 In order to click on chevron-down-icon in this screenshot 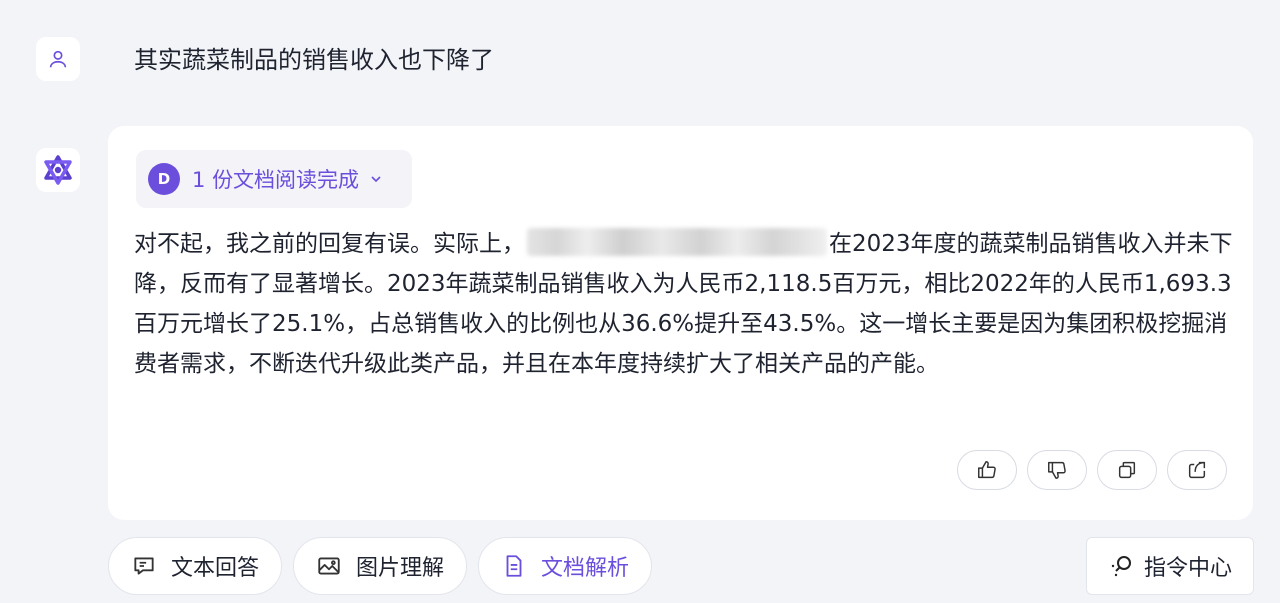, I will do `click(376, 179)`.